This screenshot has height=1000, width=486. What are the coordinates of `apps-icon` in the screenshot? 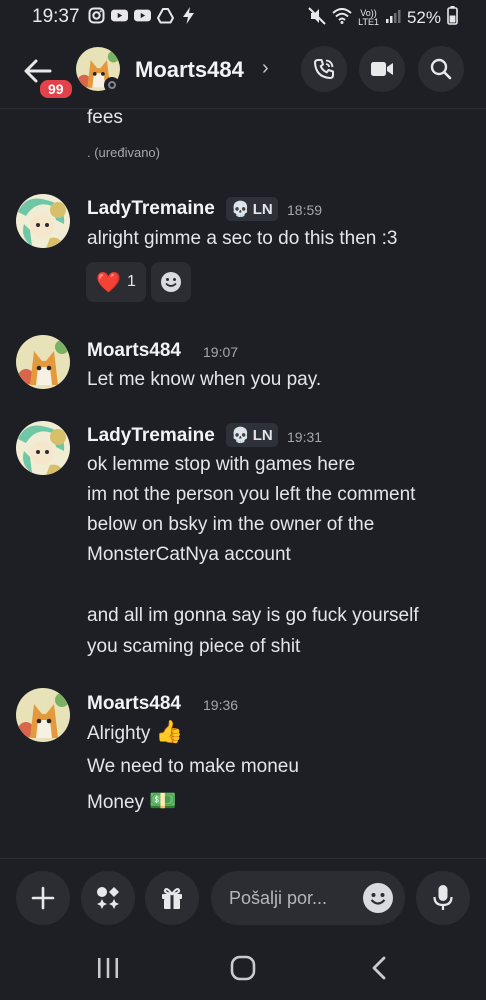 It's located at (108, 898).